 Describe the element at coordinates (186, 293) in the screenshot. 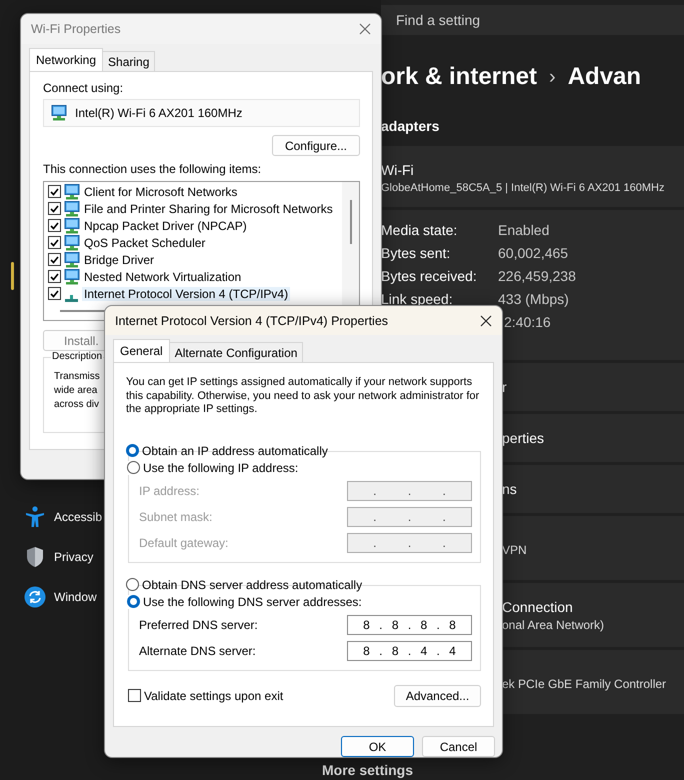

I see `list-item: Internet Protocol Version 4 (TCP/IPv4)` at that location.